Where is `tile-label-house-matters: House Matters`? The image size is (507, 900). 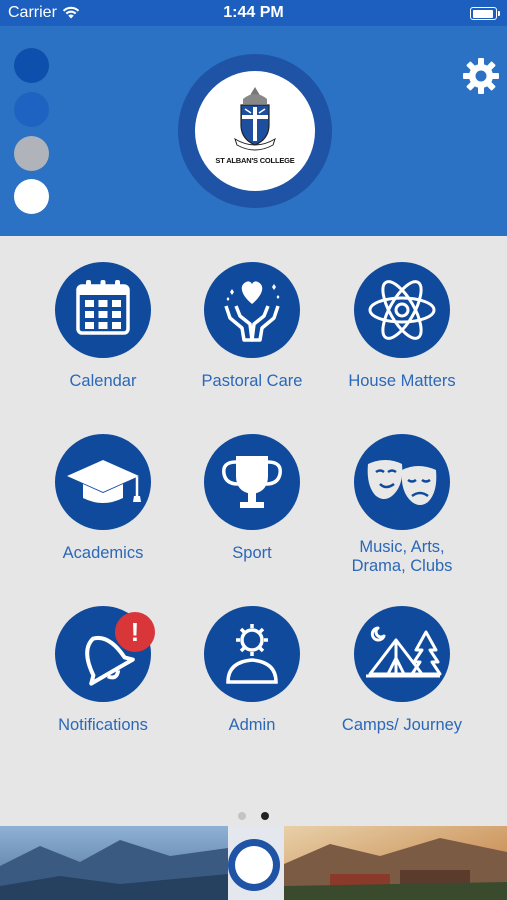
tile-label-house-matters: House Matters is located at coordinates (402, 381).